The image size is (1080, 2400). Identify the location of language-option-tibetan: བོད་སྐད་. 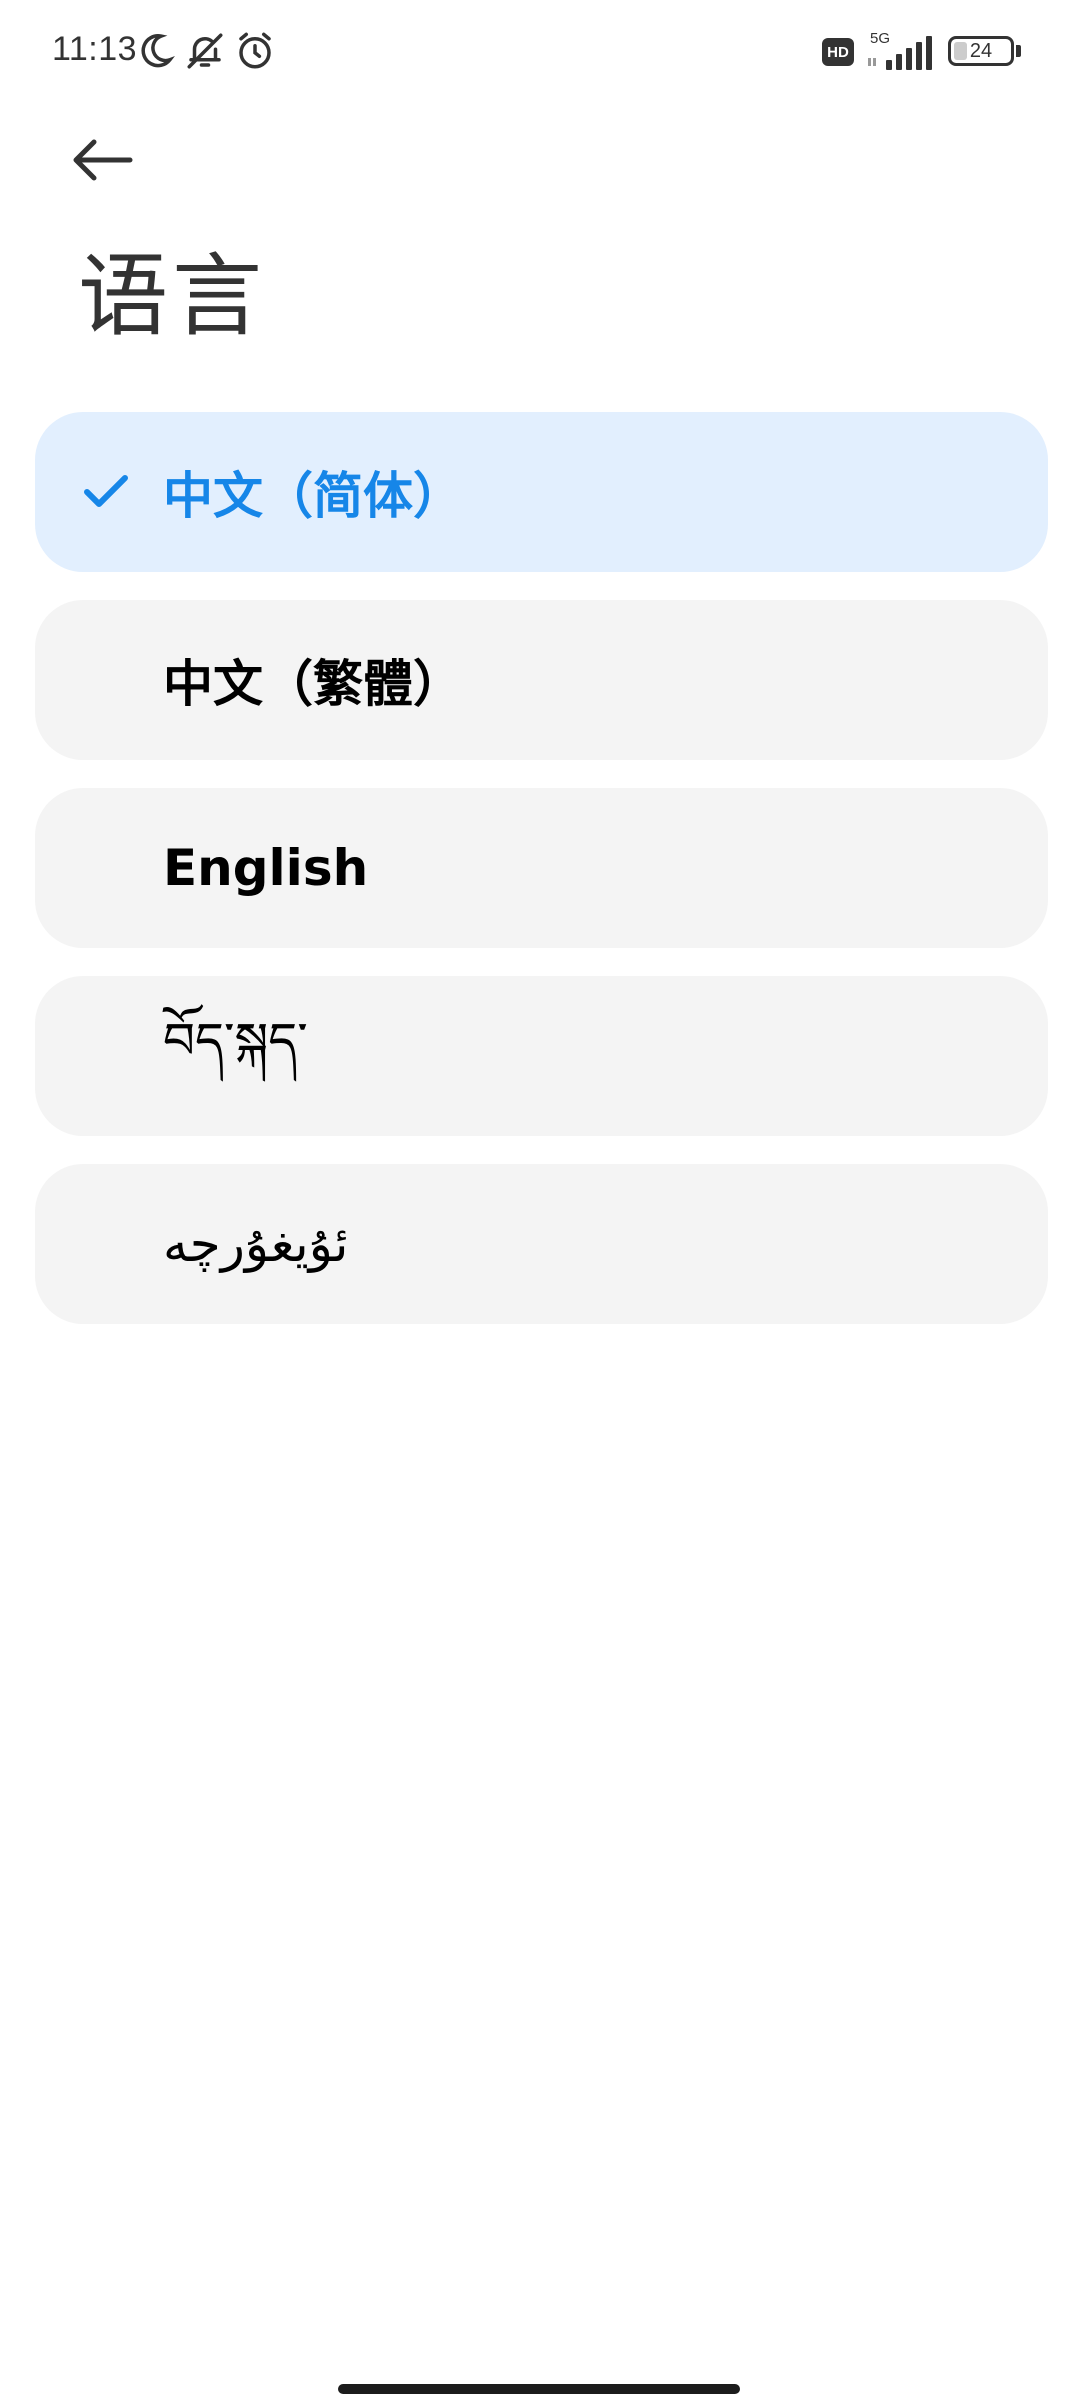
(541, 1056).